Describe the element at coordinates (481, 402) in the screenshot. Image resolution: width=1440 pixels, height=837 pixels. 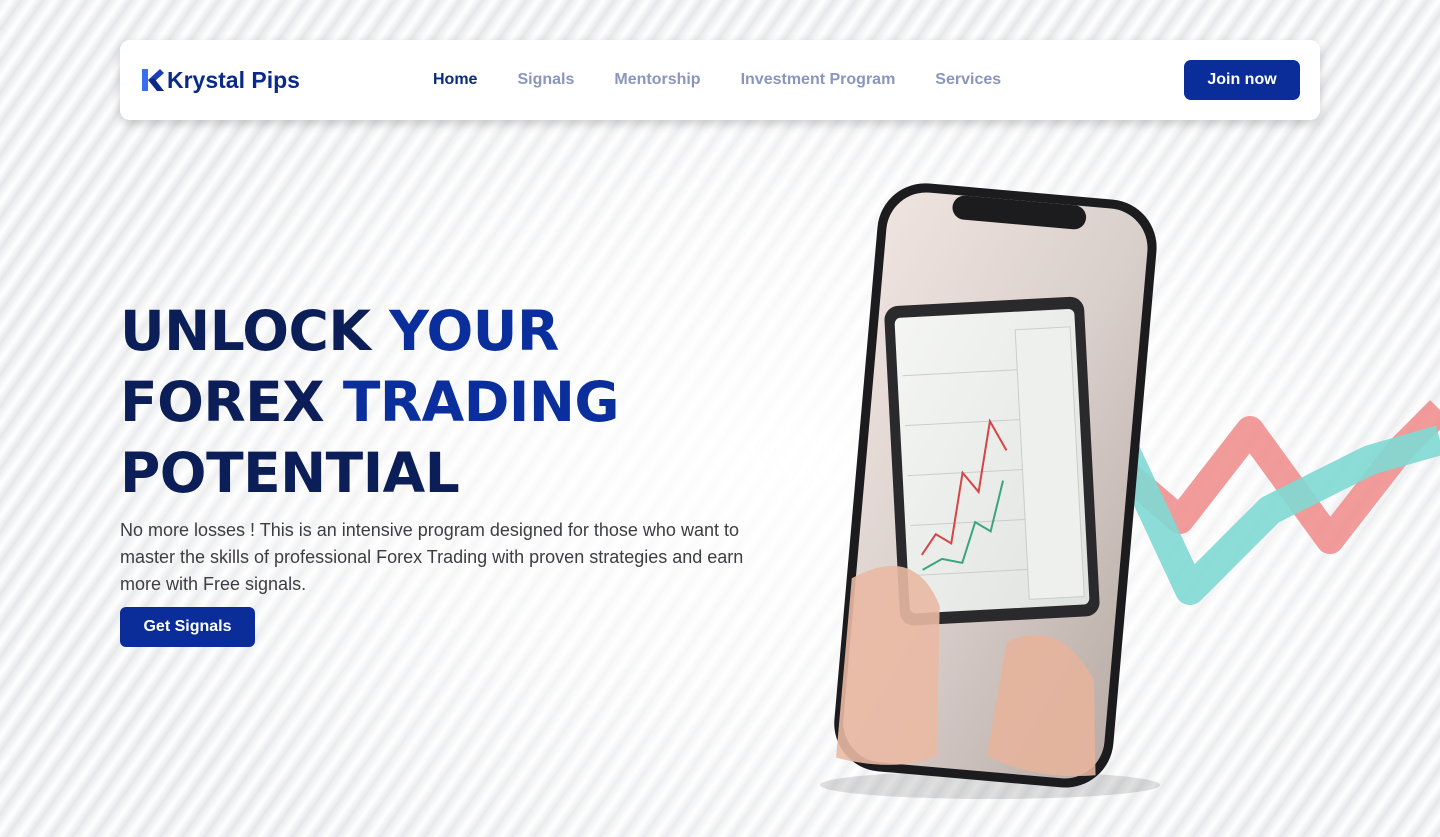
I see `hero-title-line2-b: TRADING` at that location.